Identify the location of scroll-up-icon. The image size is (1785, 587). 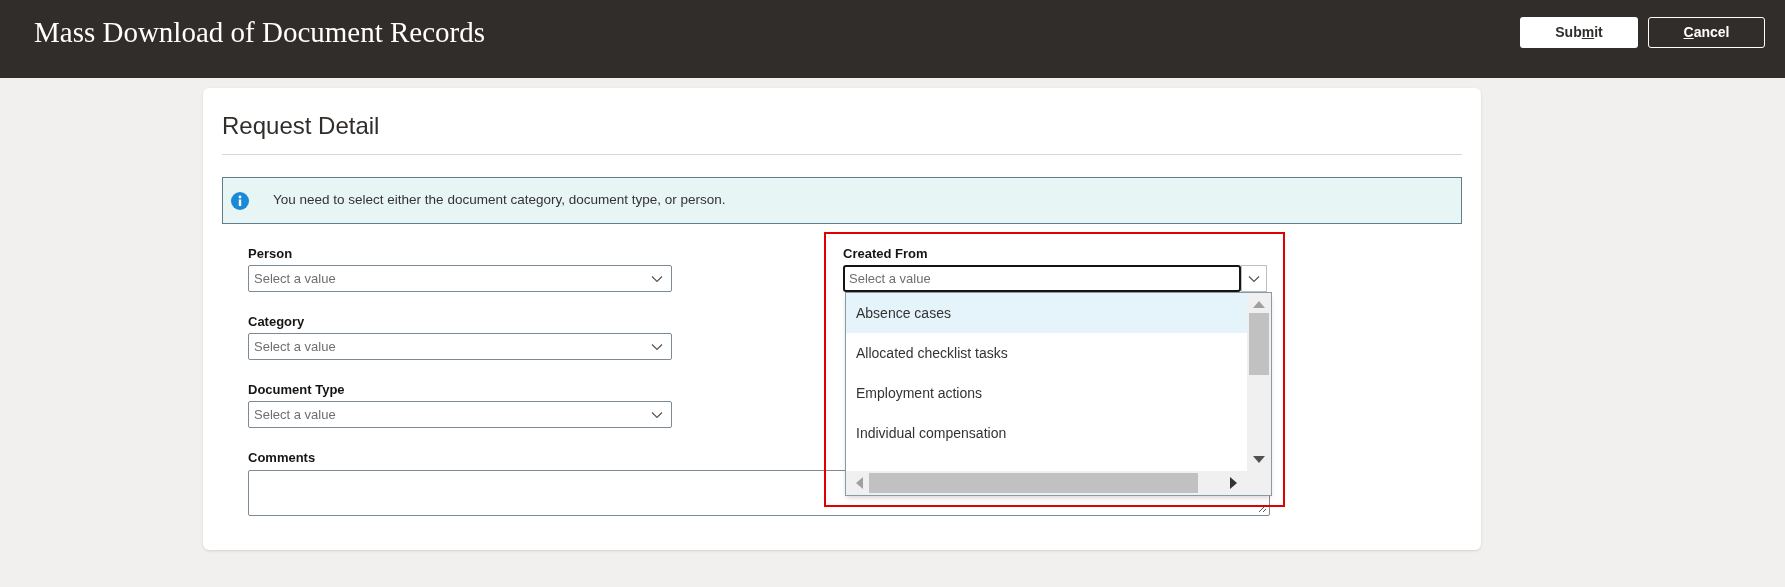
(1259, 304).